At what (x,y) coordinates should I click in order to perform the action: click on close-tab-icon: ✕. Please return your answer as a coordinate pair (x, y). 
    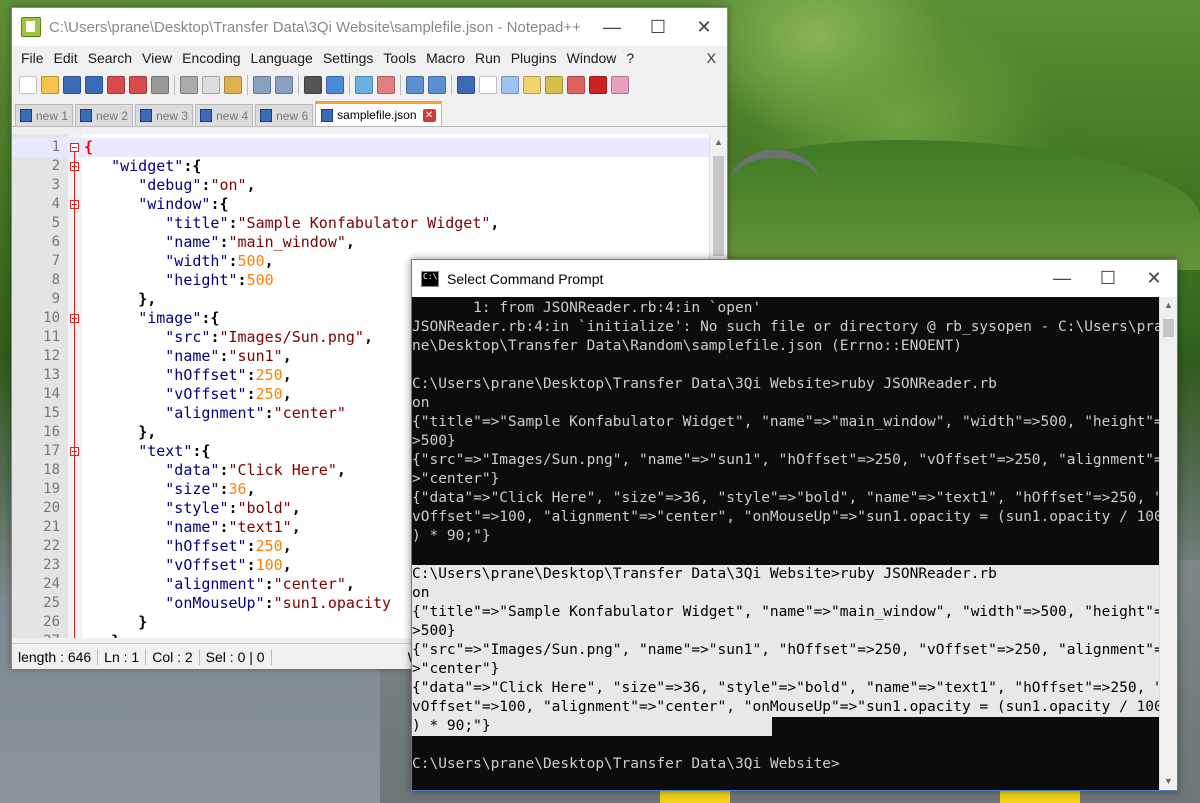
    Looking at the image, I should click on (429, 115).